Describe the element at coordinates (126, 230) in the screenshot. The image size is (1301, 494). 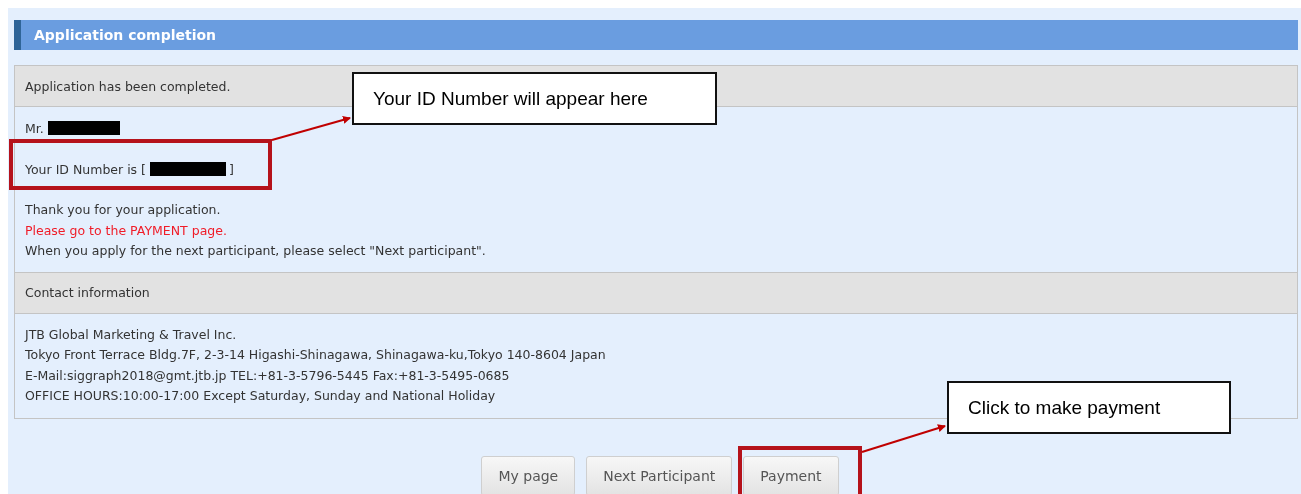
I see `alert-message: Please go to the PAYMENT page.` at that location.